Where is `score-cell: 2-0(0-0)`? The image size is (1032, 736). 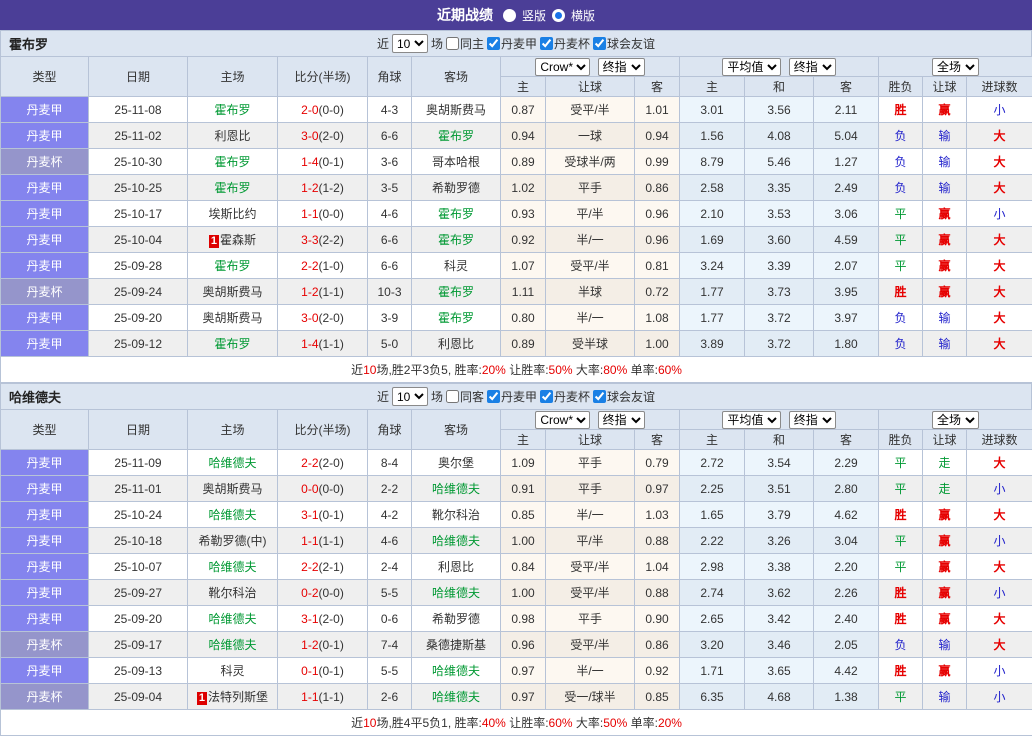 score-cell: 2-0(0-0) is located at coordinates (323, 110).